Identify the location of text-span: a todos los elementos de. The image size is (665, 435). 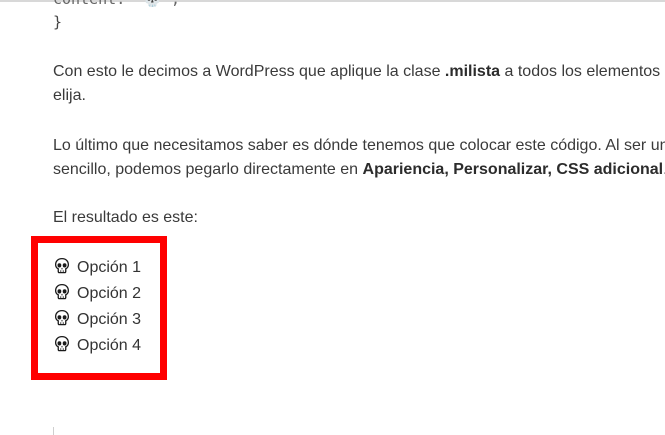
(582, 71).